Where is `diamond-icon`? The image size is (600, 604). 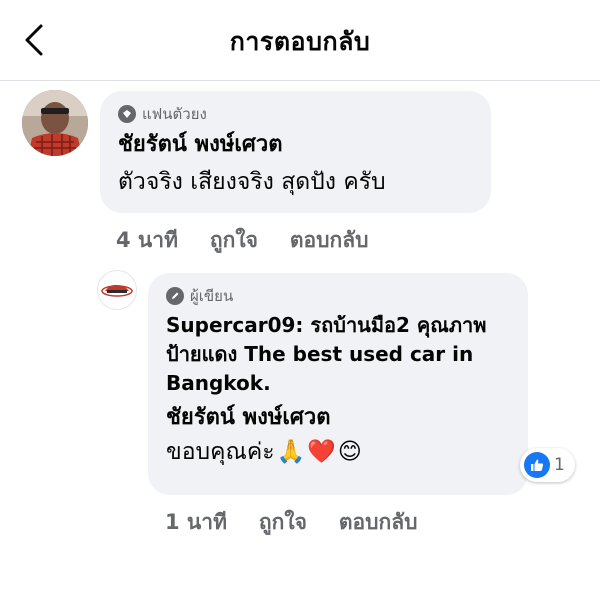 diamond-icon is located at coordinates (127, 114).